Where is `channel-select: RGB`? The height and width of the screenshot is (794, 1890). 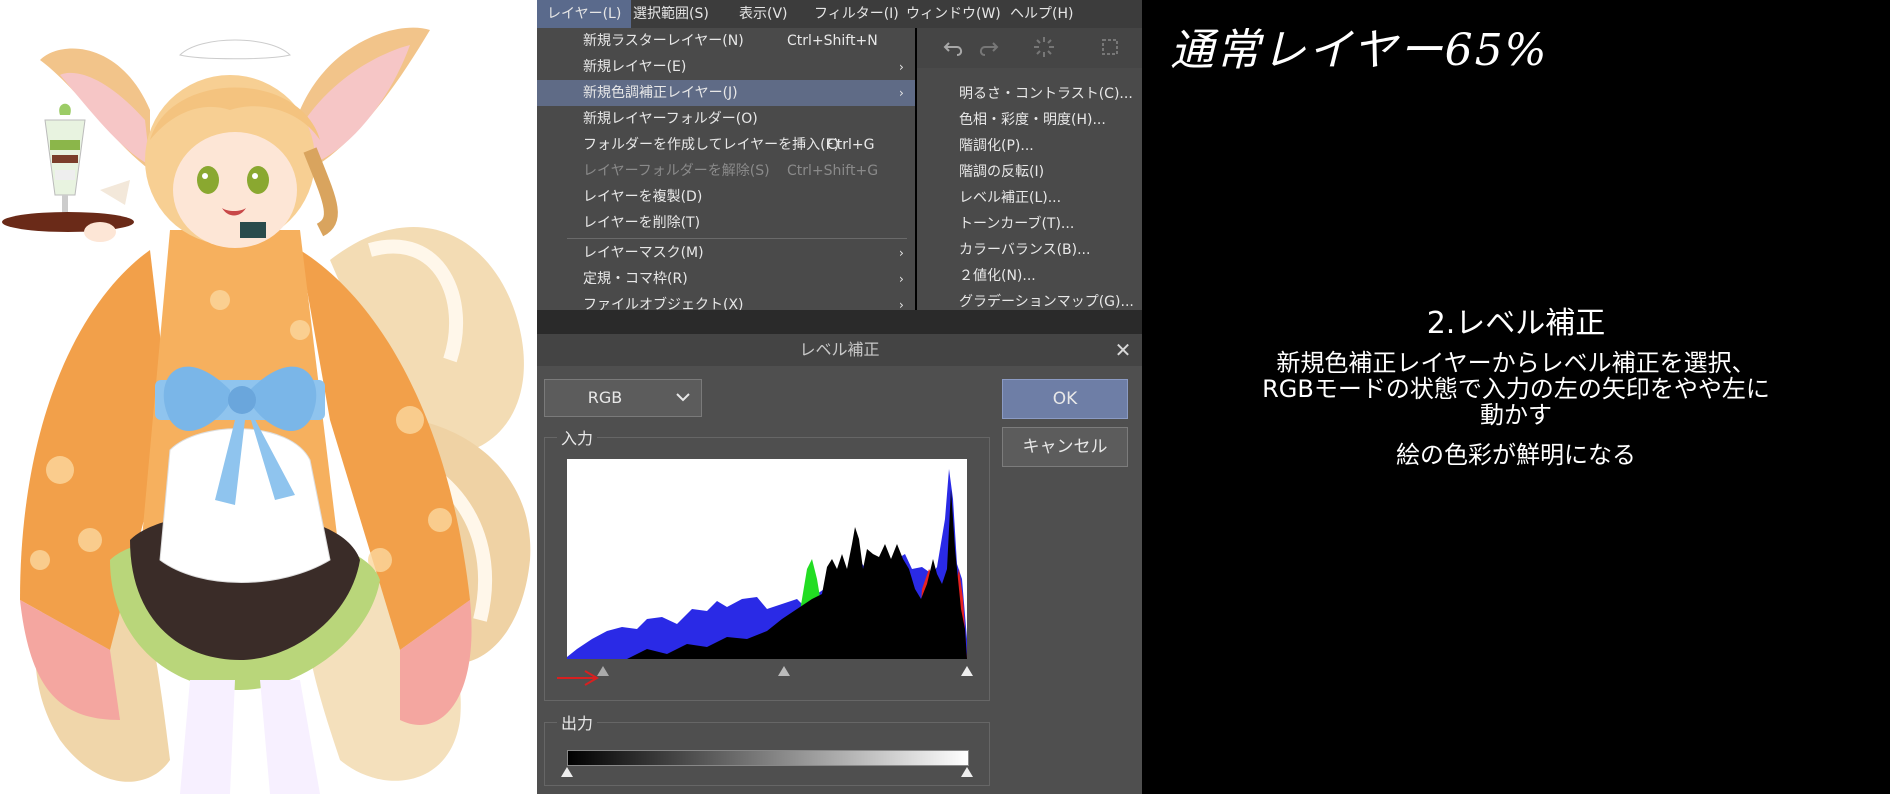 channel-select: RGB is located at coordinates (623, 398).